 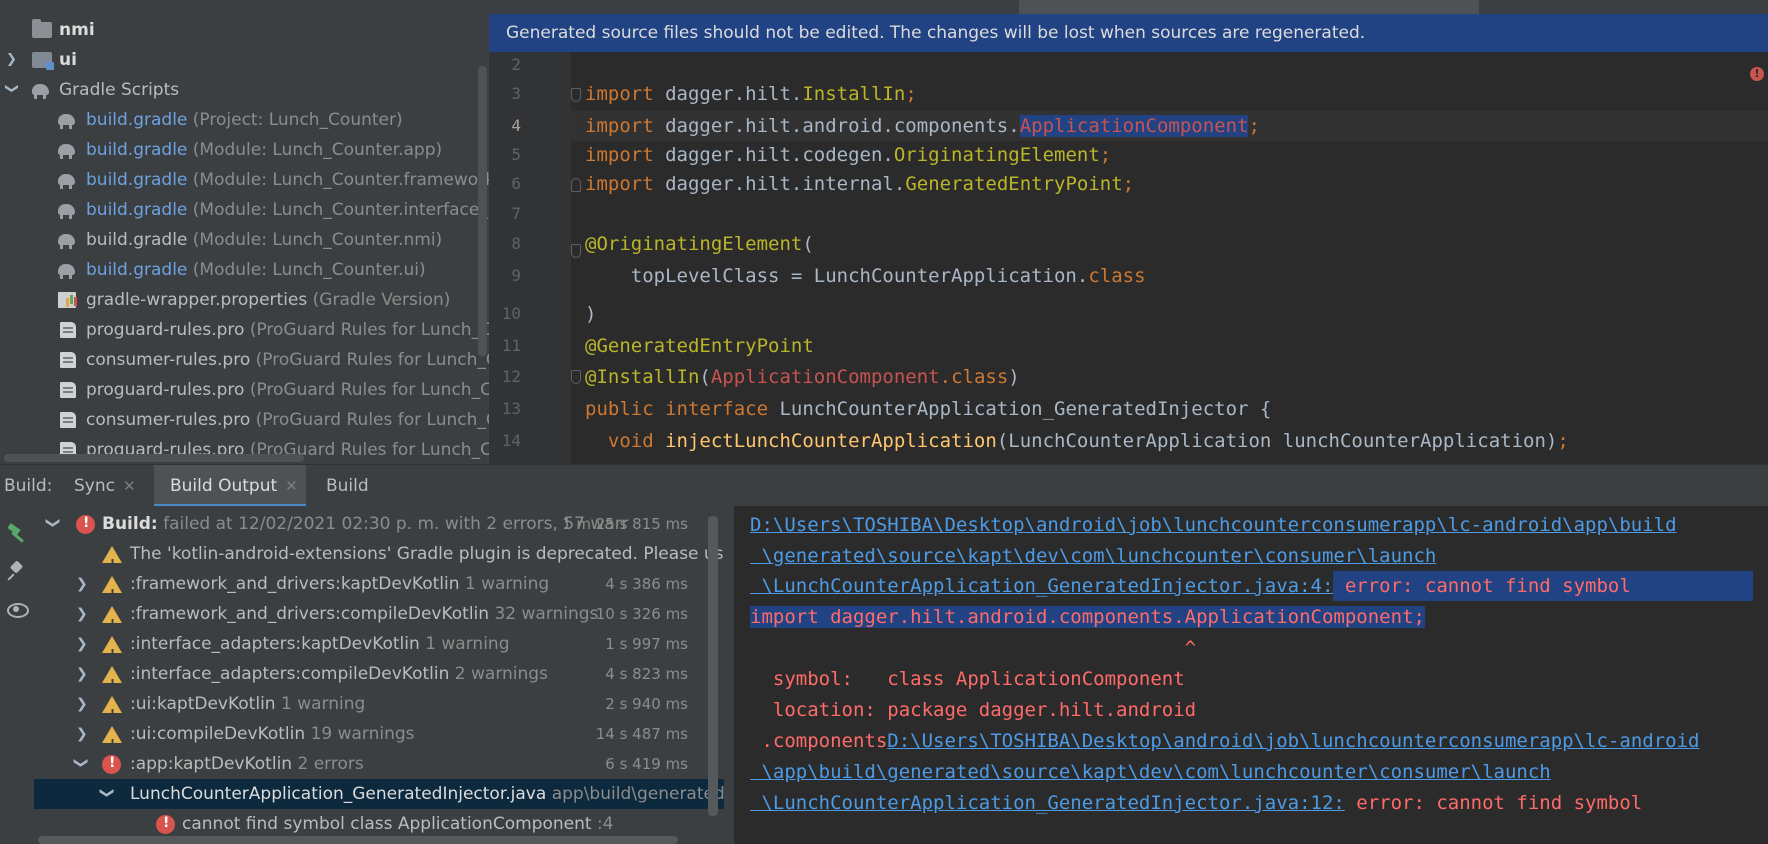 I want to click on tree-item-build-gradle-nmi: build.gradle (Module: Lunch_Counter.nmi), so click(x=244, y=240).